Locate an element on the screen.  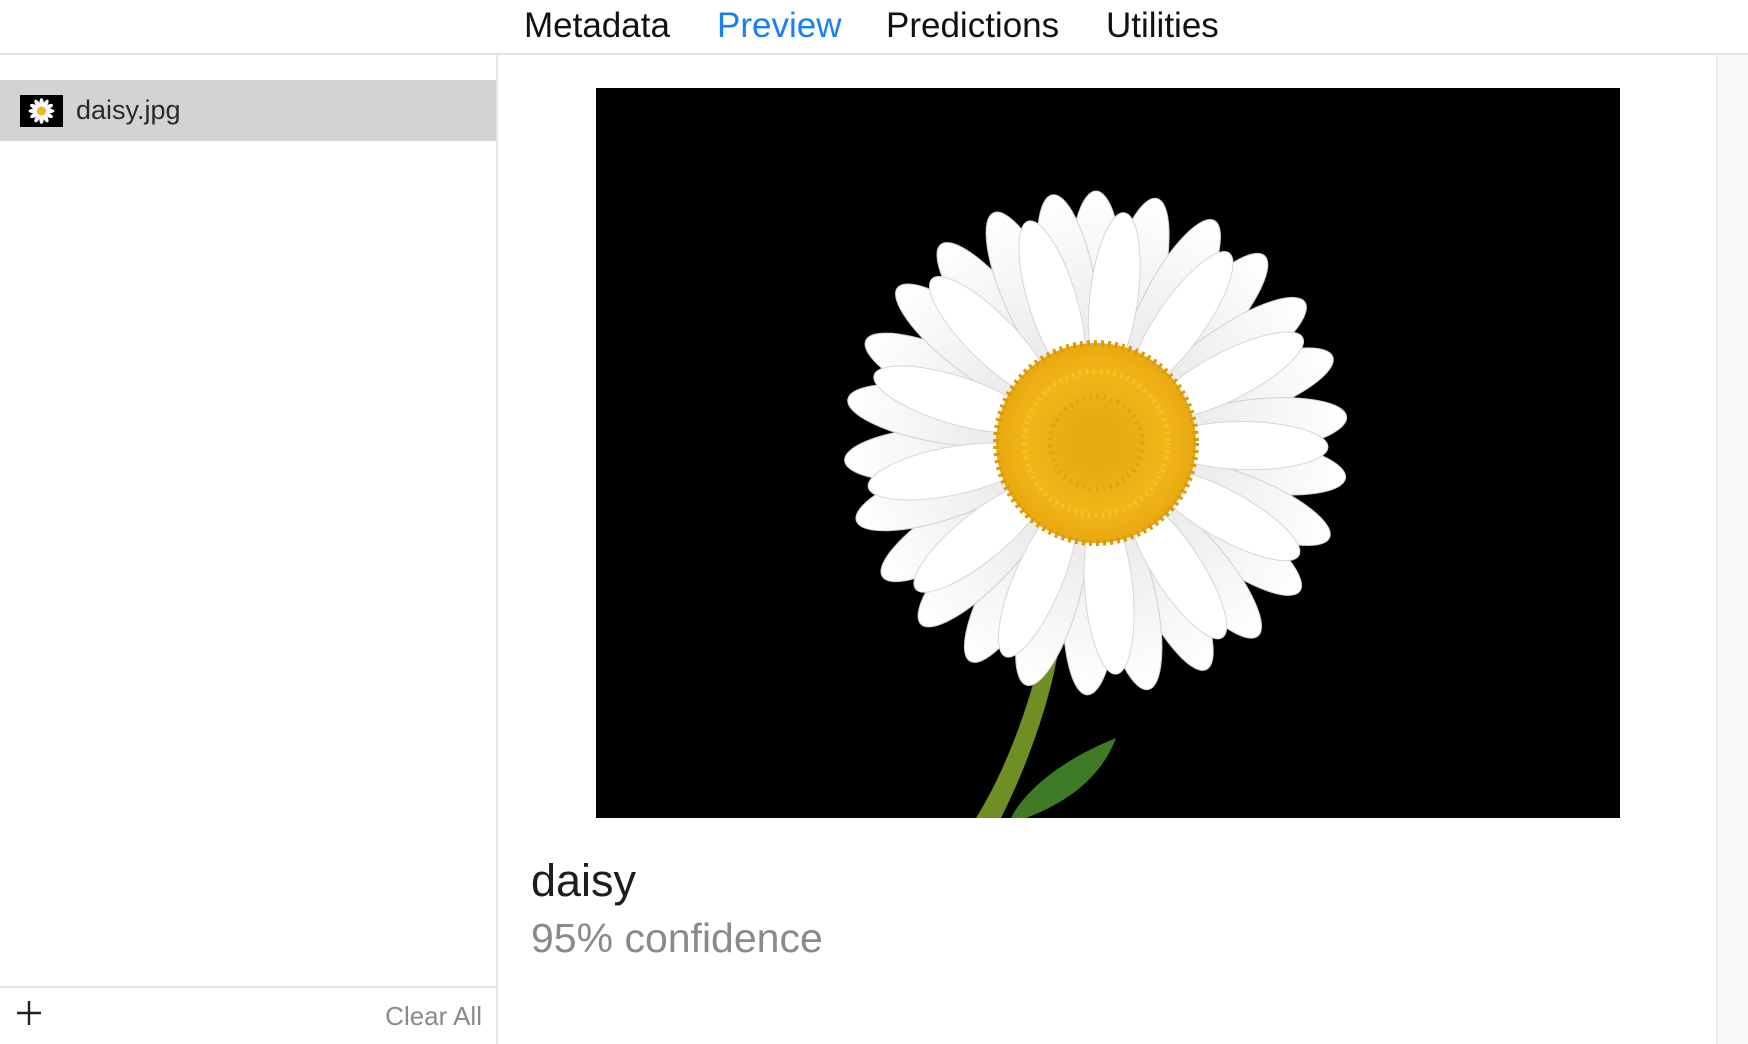
tab-metadata: Metadata is located at coordinates (597, 26).